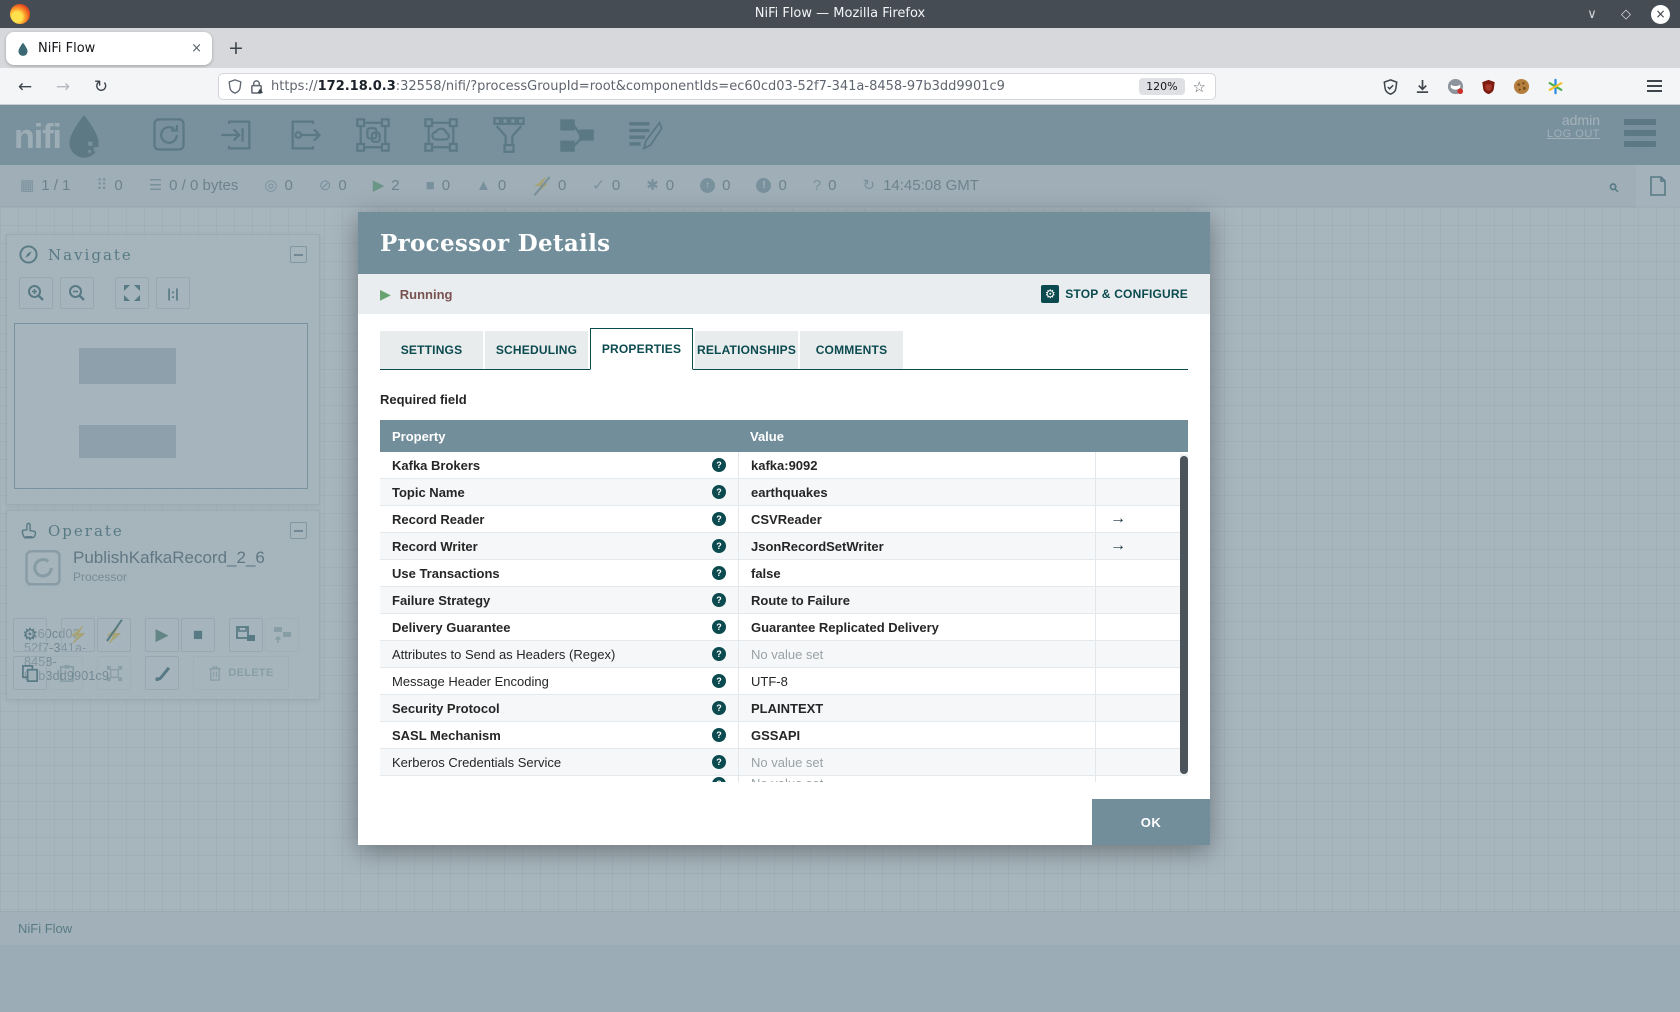 The image size is (1680, 1012). I want to click on new-tab-button: +, so click(236, 48).